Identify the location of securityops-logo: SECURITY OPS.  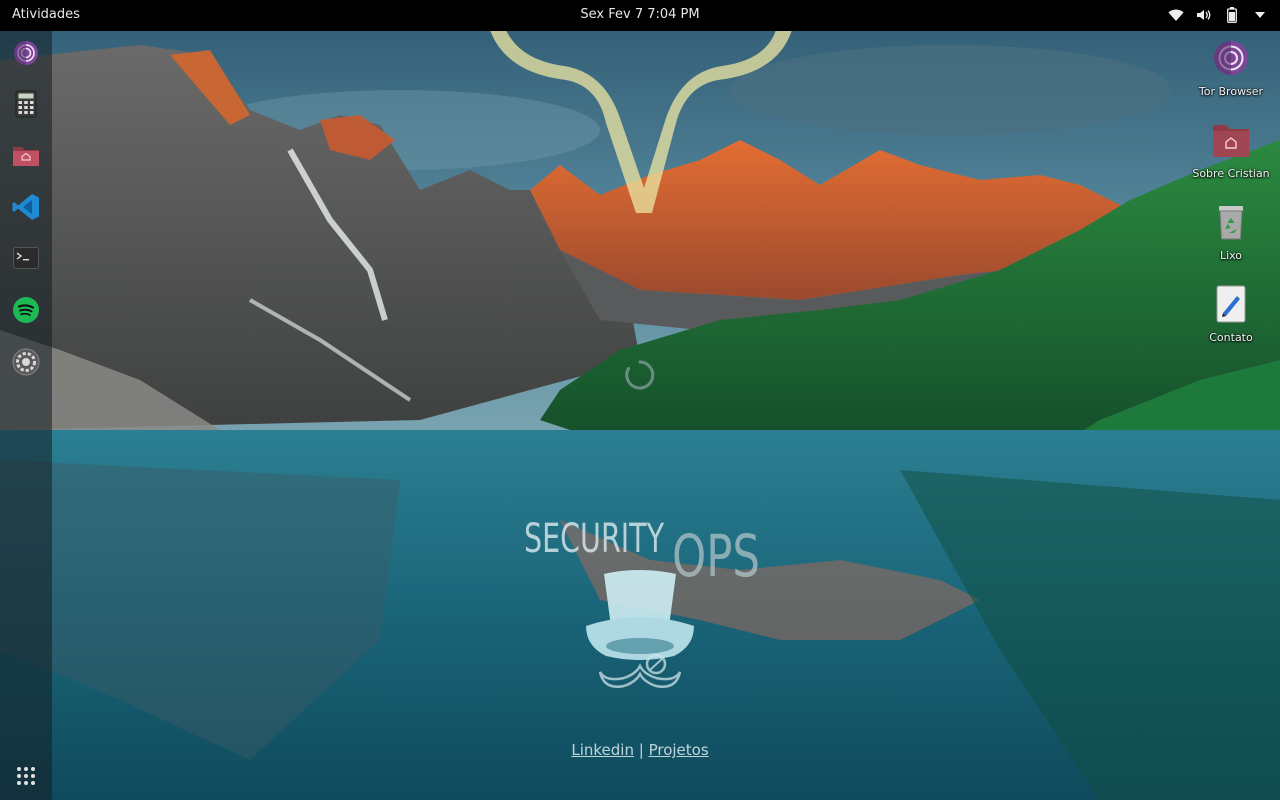
(642, 602).